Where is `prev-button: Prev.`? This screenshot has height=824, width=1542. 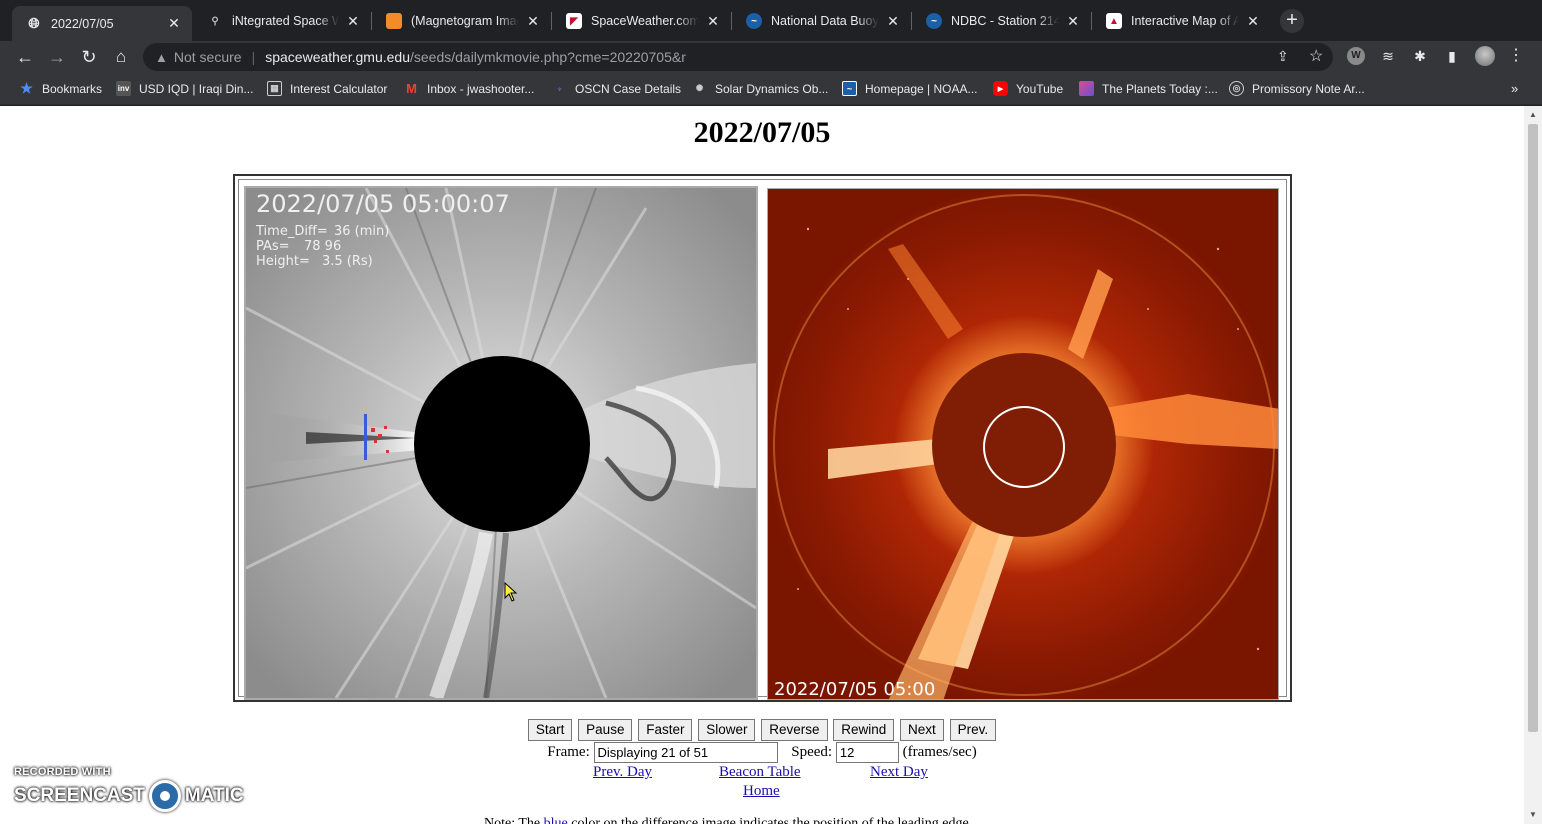
prev-button: Prev. is located at coordinates (973, 730).